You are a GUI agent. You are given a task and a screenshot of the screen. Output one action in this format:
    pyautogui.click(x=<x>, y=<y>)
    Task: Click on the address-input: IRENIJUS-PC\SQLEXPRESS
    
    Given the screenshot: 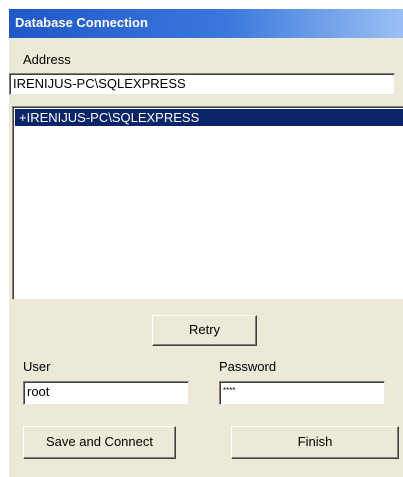 What is the action you would take?
    pyautogui.click(x=202, y=84)
    